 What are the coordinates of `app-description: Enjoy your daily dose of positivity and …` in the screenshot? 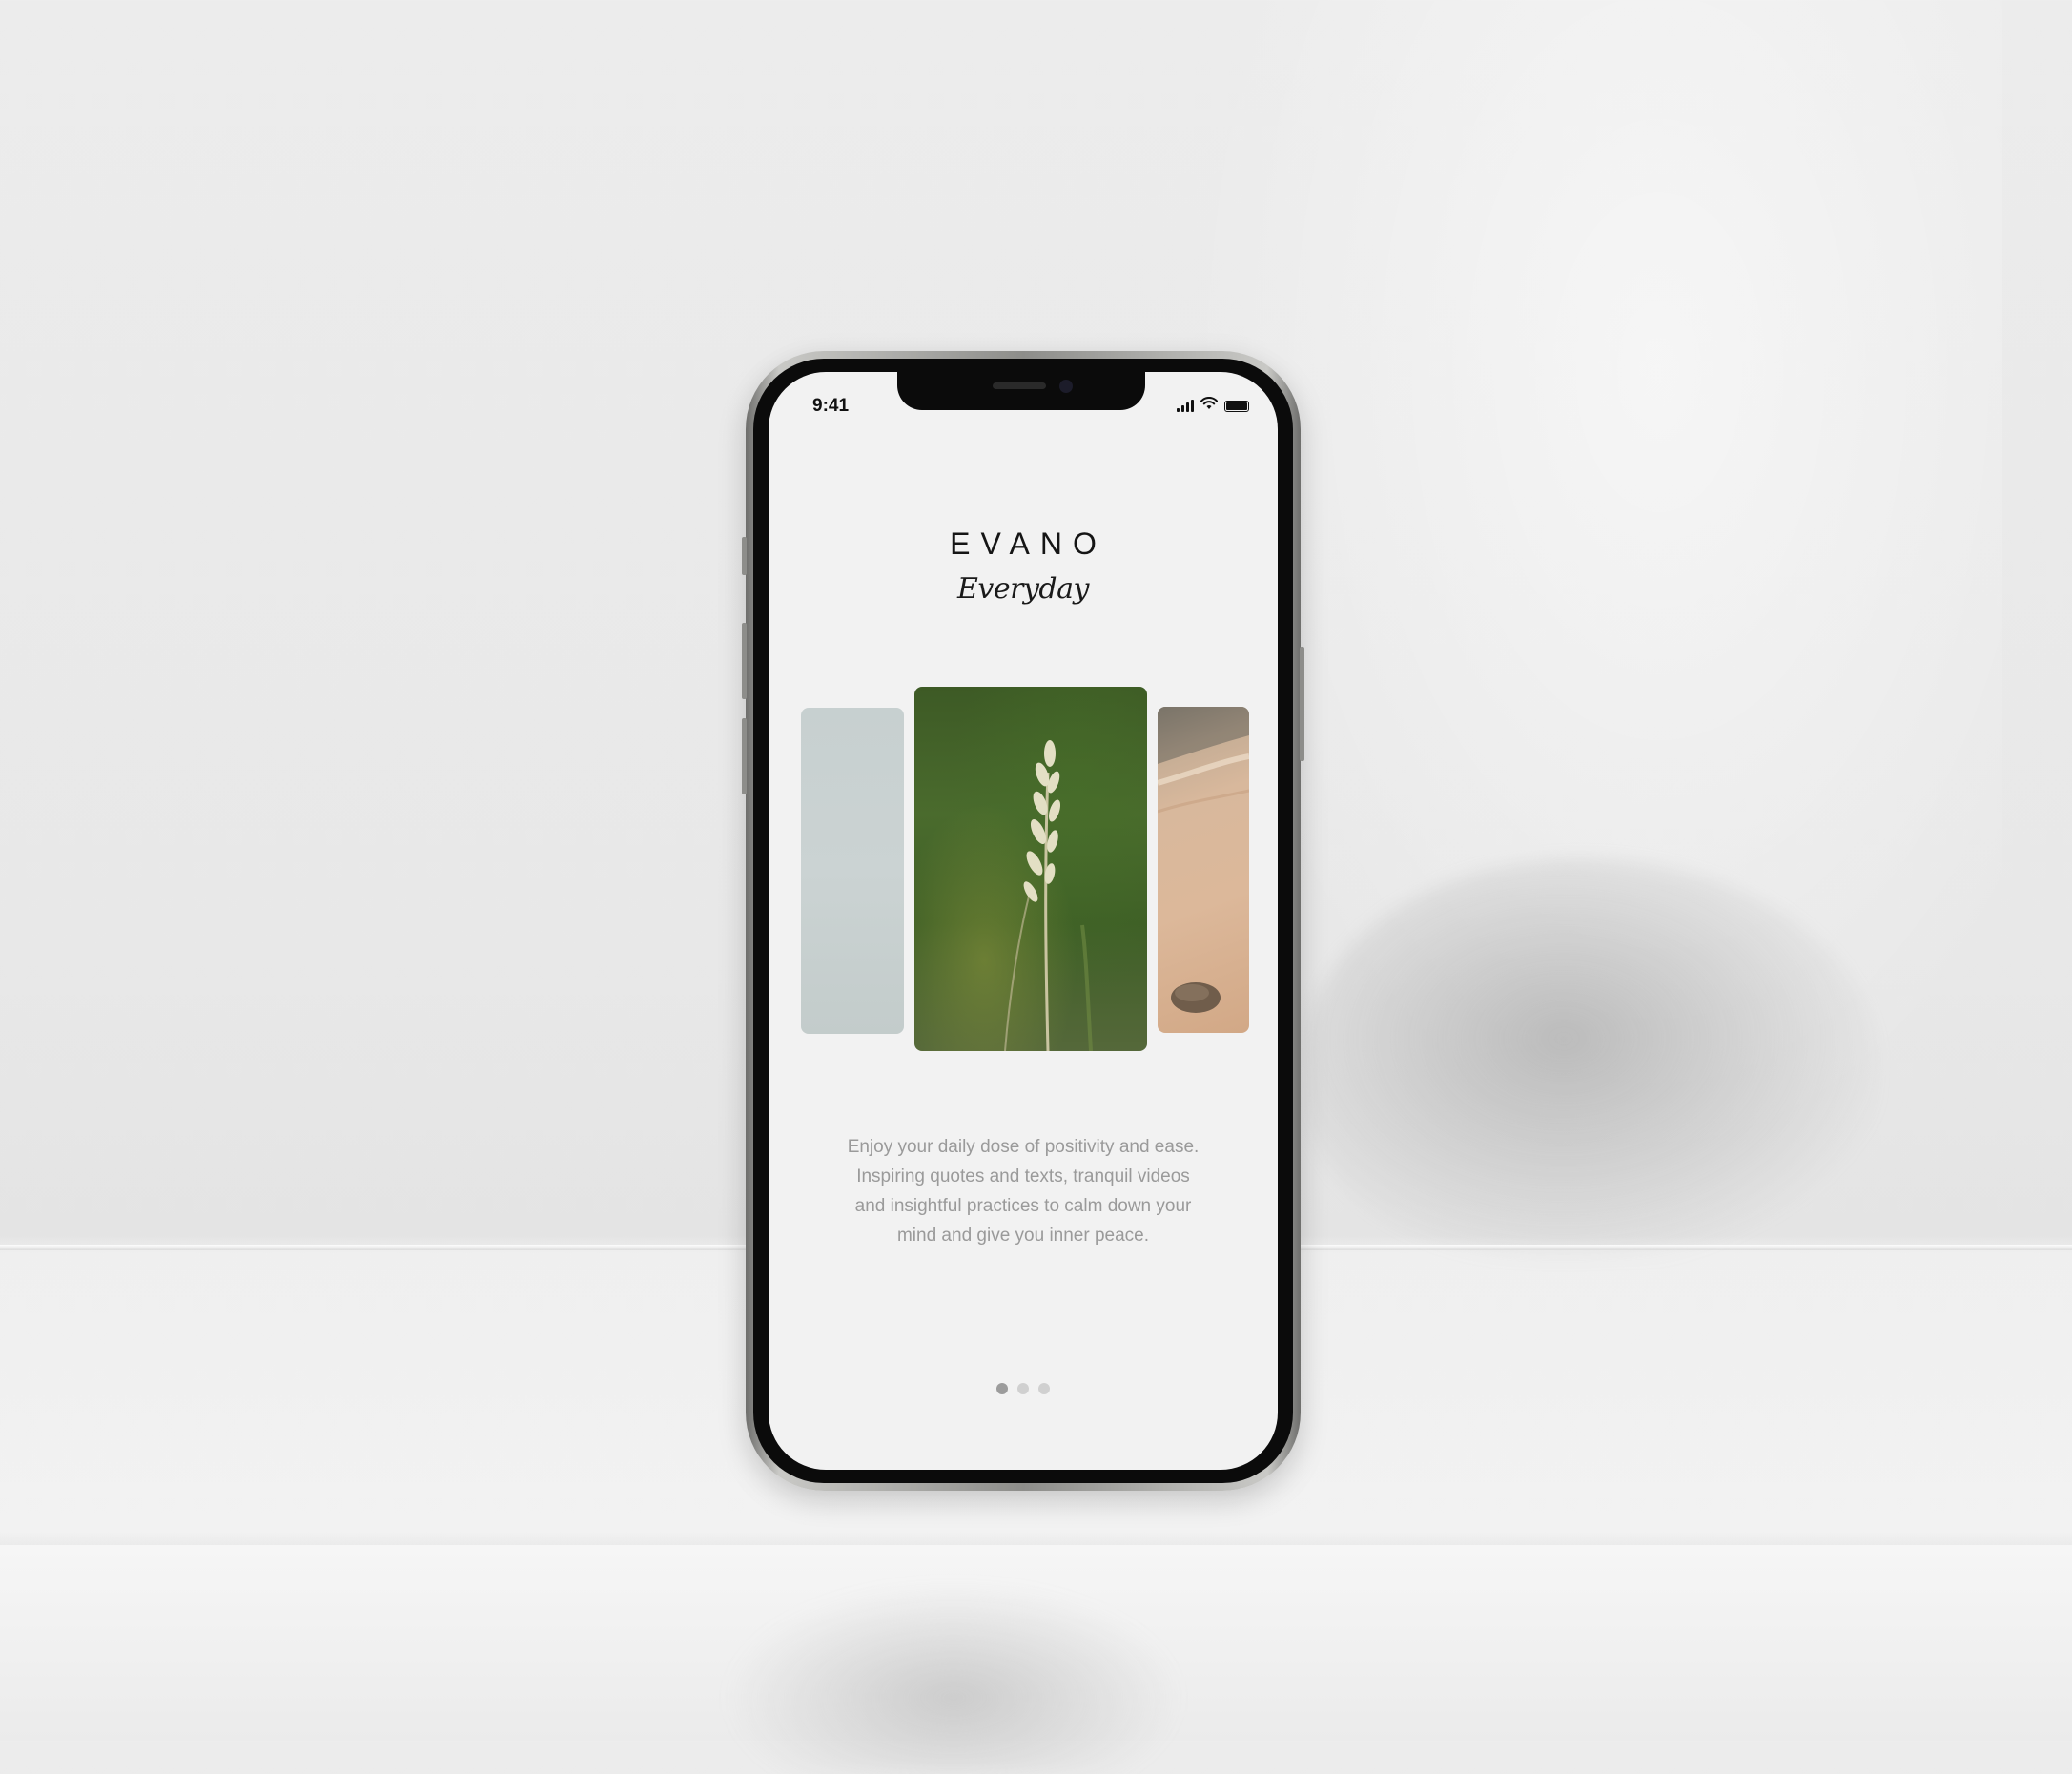 It's located at (1023, 1191).